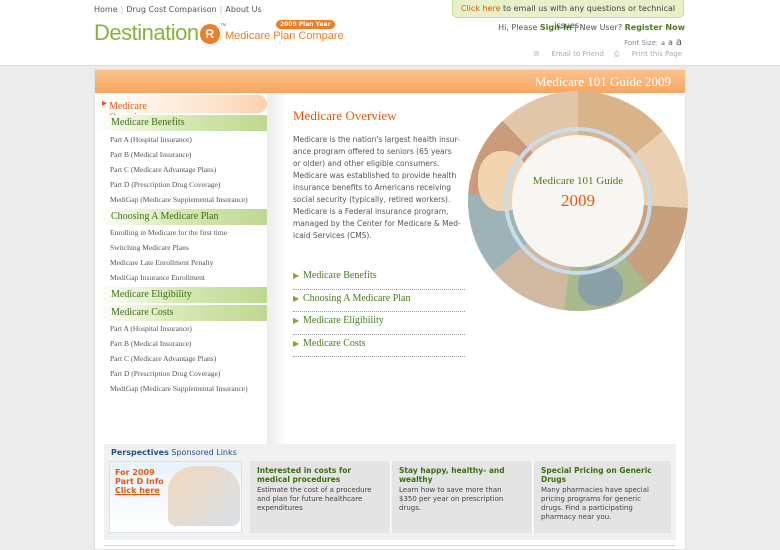 This screenshot has width=780, height=550. Describe the element at coordinates (371, 211) in the screenshot. I see `paragraph-line: Medicare is a Federal insurance program,` at that location.